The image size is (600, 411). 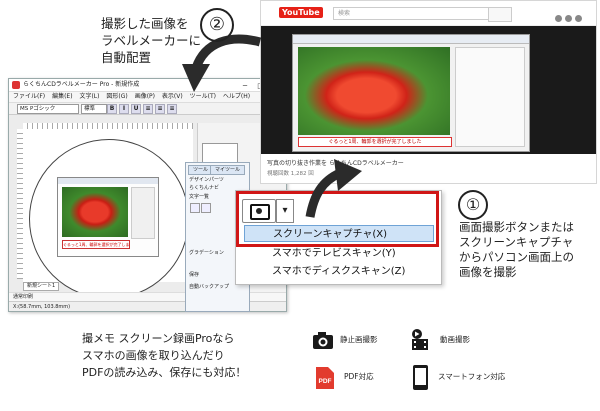 What do you see at coordinates (285, 211) in the screenshot?
I see `capture-dropdown-button: ▾` at bounding box center [285, 211].